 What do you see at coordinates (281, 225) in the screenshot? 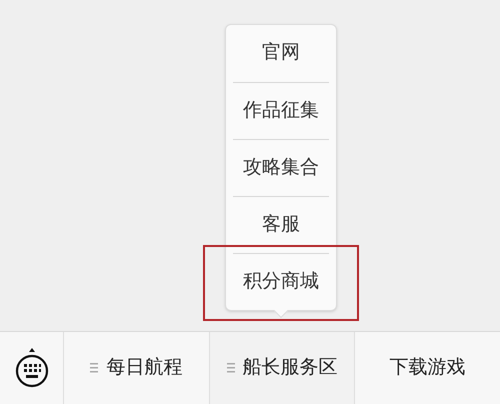
I see `submenu-item: 客服` at bounding box center [281, 225].